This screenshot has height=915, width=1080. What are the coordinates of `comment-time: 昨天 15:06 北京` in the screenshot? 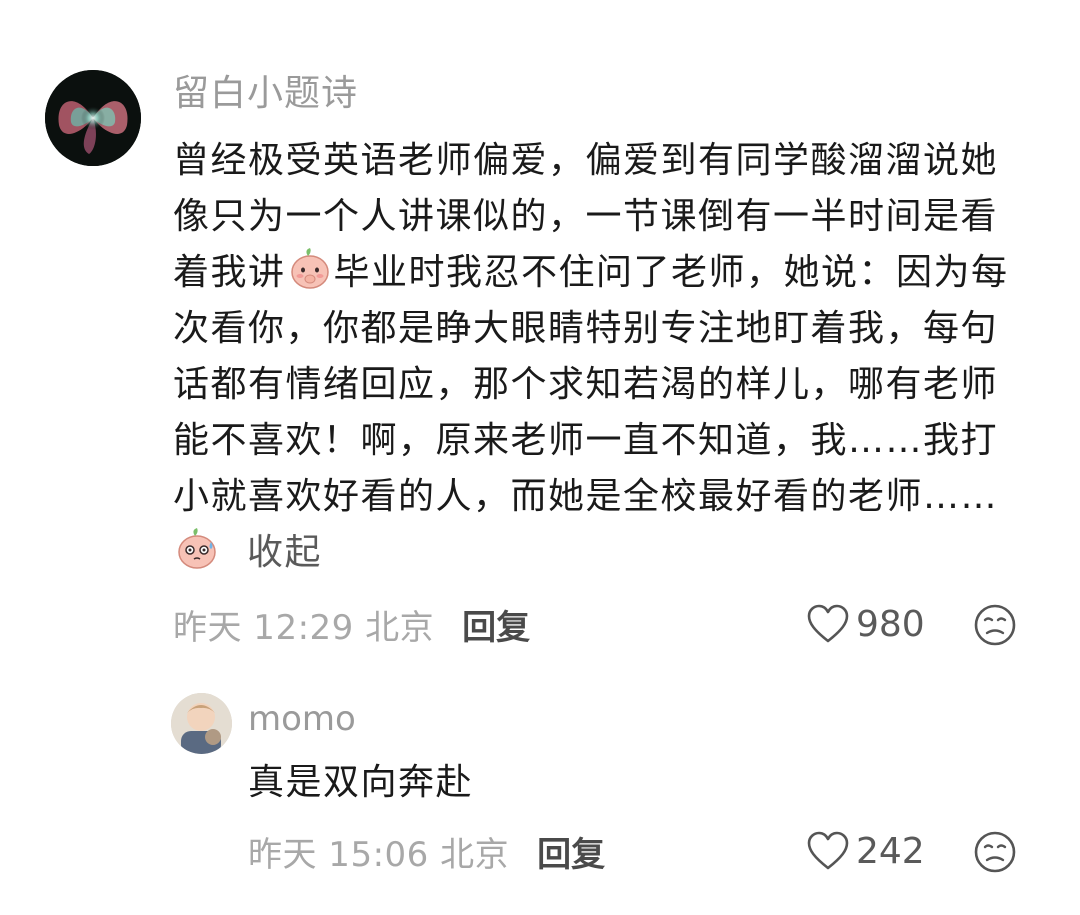 It's located at (379, 854).